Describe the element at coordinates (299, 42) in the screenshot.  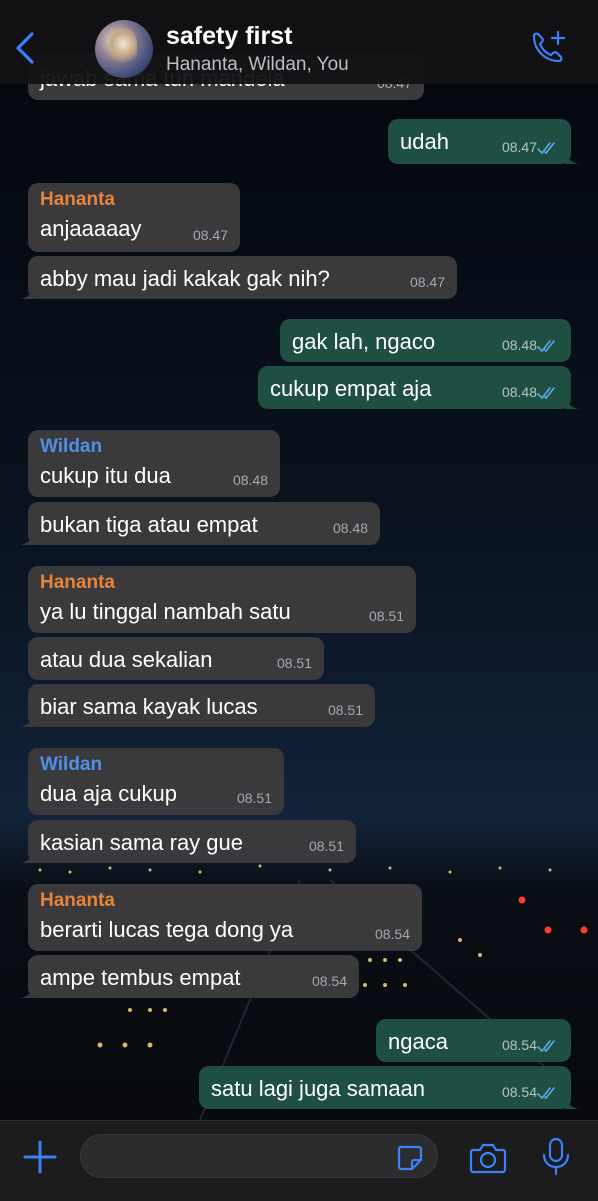
I see `chat-header: safety first Hananta, Wildan, You` at that location.